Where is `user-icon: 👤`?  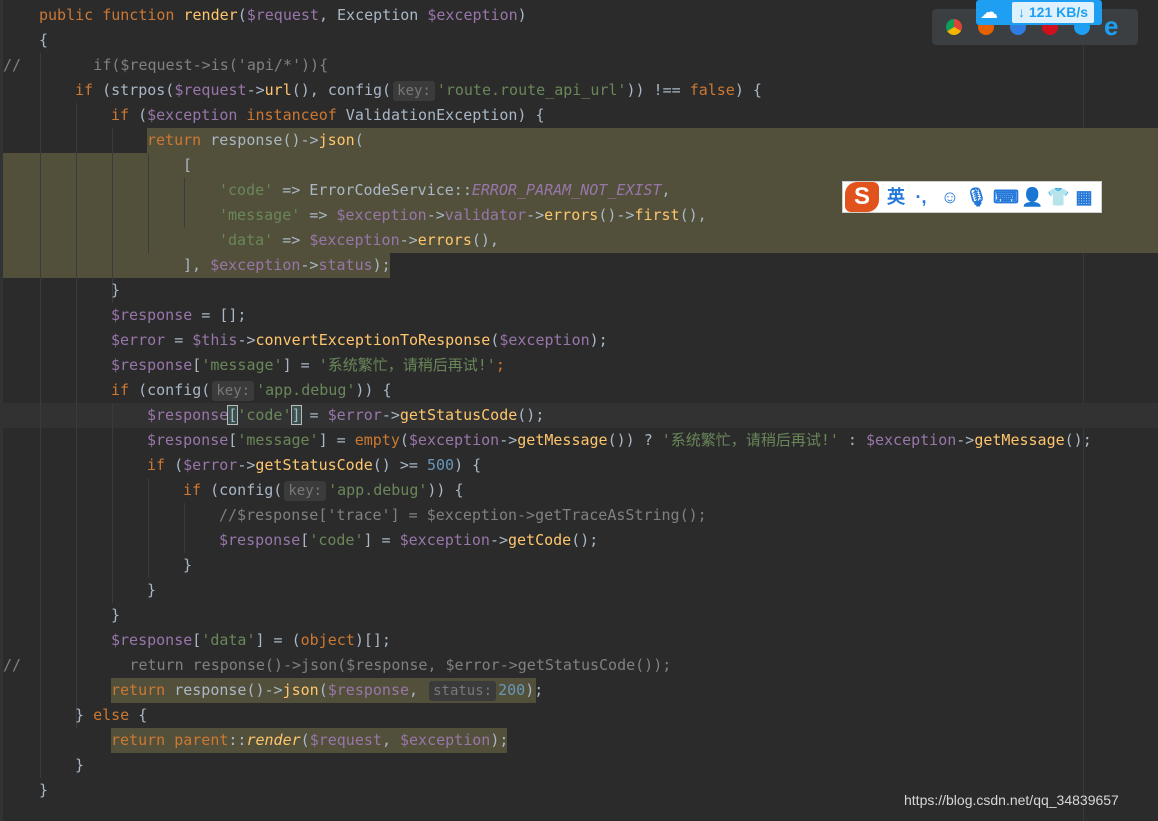 user-icon: 👤 is located at coordinates (1032, 197).